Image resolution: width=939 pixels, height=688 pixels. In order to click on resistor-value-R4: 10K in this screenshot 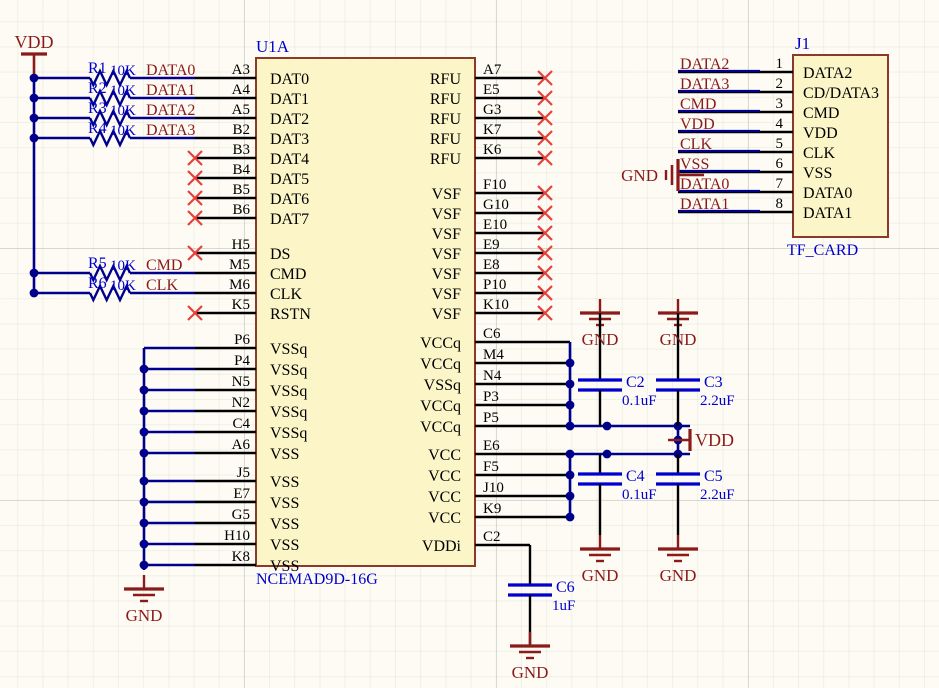, I will do `click(123, 131)`.